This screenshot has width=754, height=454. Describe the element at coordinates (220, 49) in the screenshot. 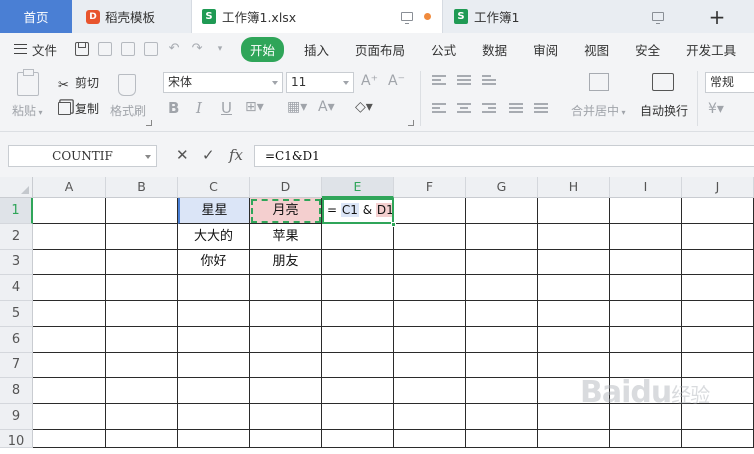

I see `dropdown-icon: ▾` at that location.